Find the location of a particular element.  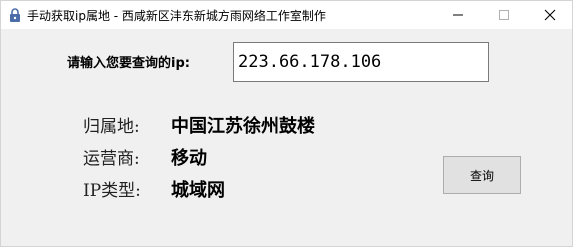

location-value: 中国江苏徐州鼓楼 is located at coordinates (243, 126).